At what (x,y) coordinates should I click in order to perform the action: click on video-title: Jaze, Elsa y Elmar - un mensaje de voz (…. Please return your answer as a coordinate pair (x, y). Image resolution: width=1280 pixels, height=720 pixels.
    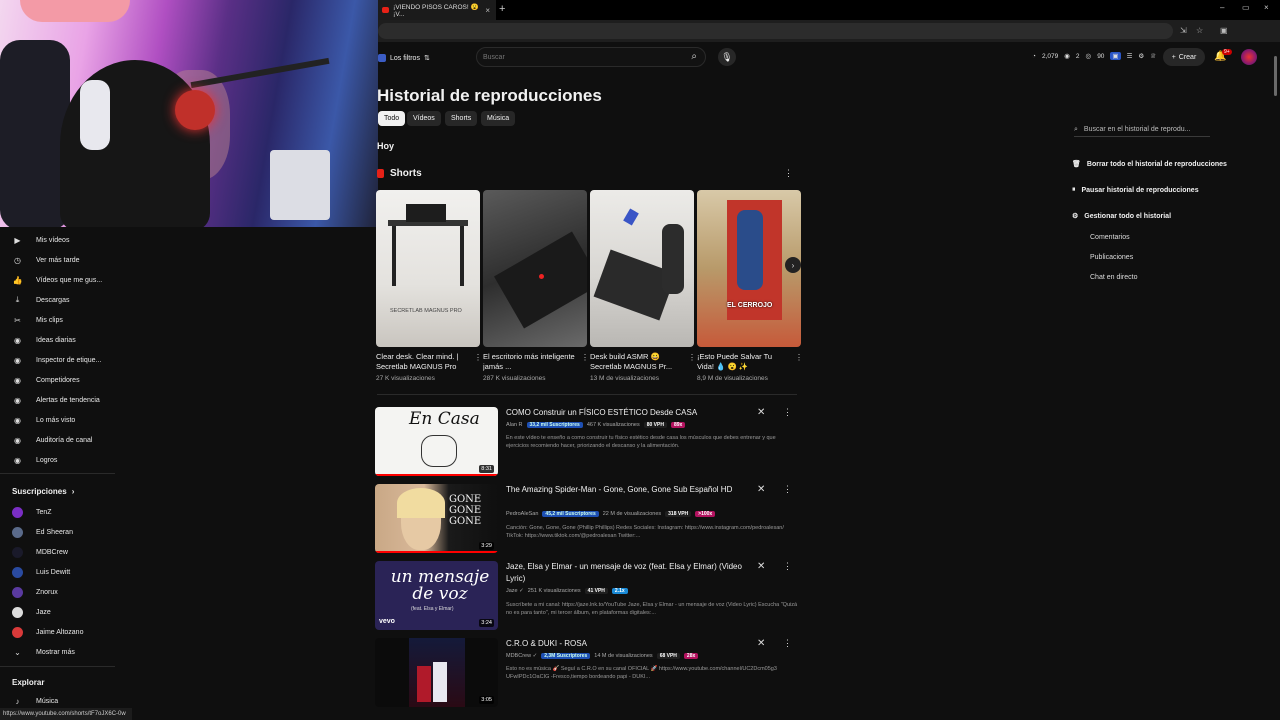
    Looking at the image, I should click on (626, 573).